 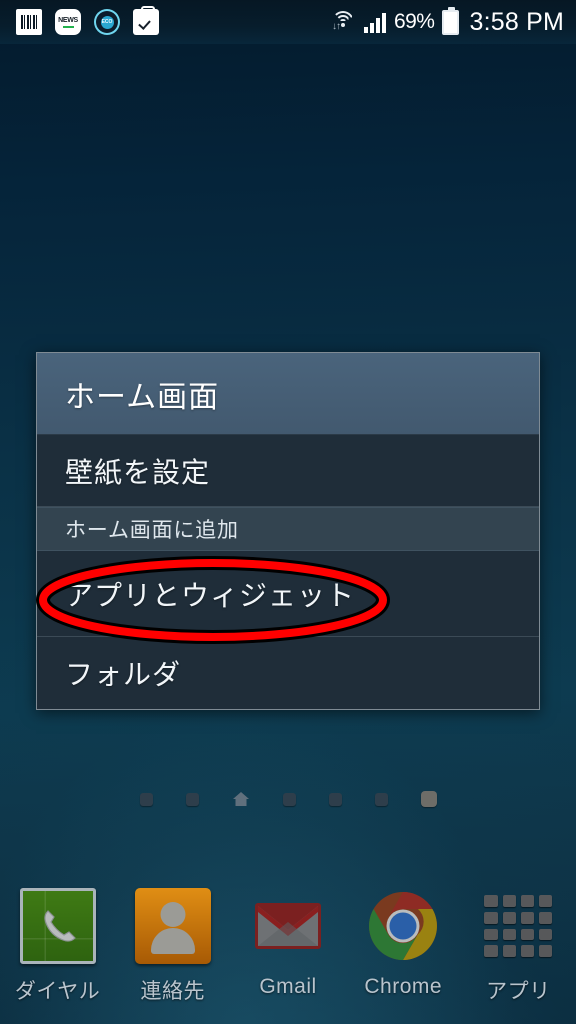 I want to click on dock-label-chrome: Chrome, so click(x=403, y=986).